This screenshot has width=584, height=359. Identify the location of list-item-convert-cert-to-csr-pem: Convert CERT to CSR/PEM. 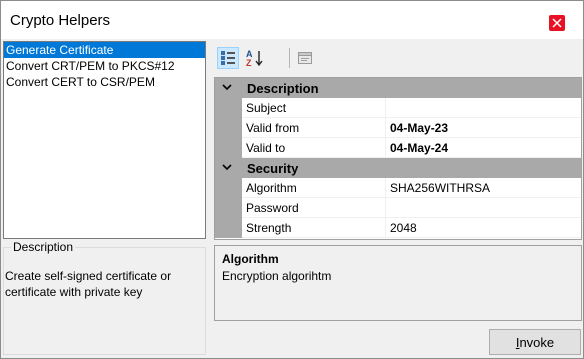
(104, 82).